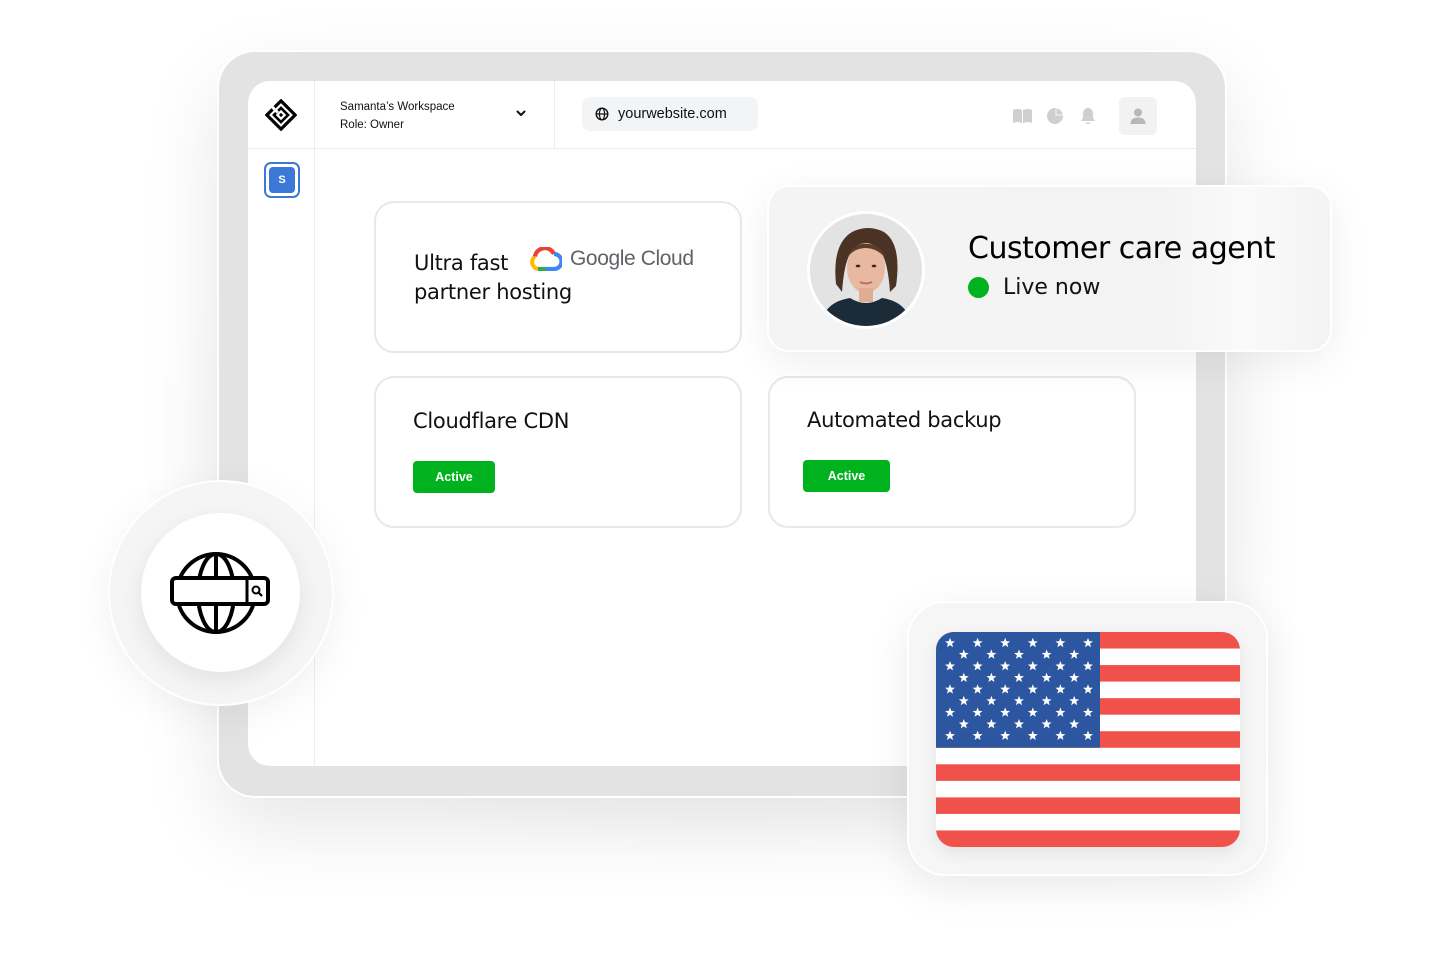 This screenshot has height=960, width=1440. I want to click on notifications-button, so click(1088, 116).